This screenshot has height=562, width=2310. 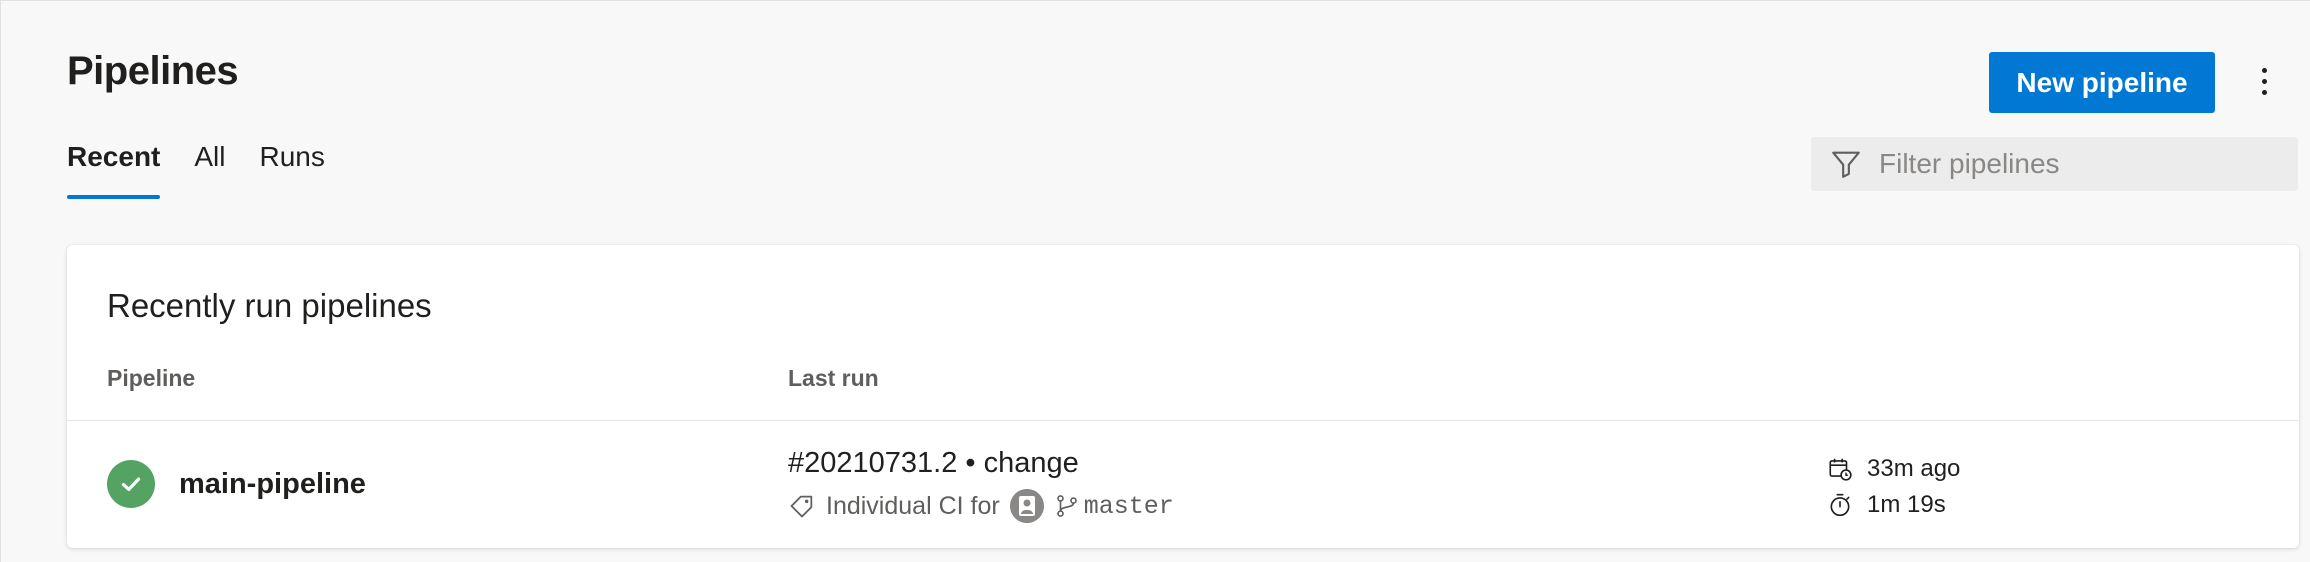 I want to click on time-ago: 33m ago, so click(x=1914, y=468).